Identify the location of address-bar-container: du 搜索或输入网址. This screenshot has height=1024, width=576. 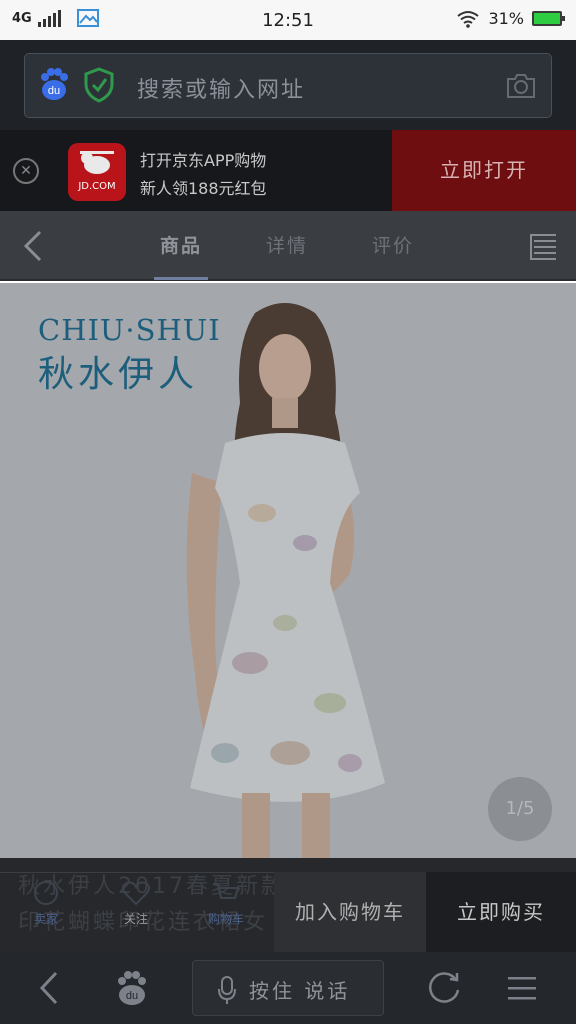
(288, 85).